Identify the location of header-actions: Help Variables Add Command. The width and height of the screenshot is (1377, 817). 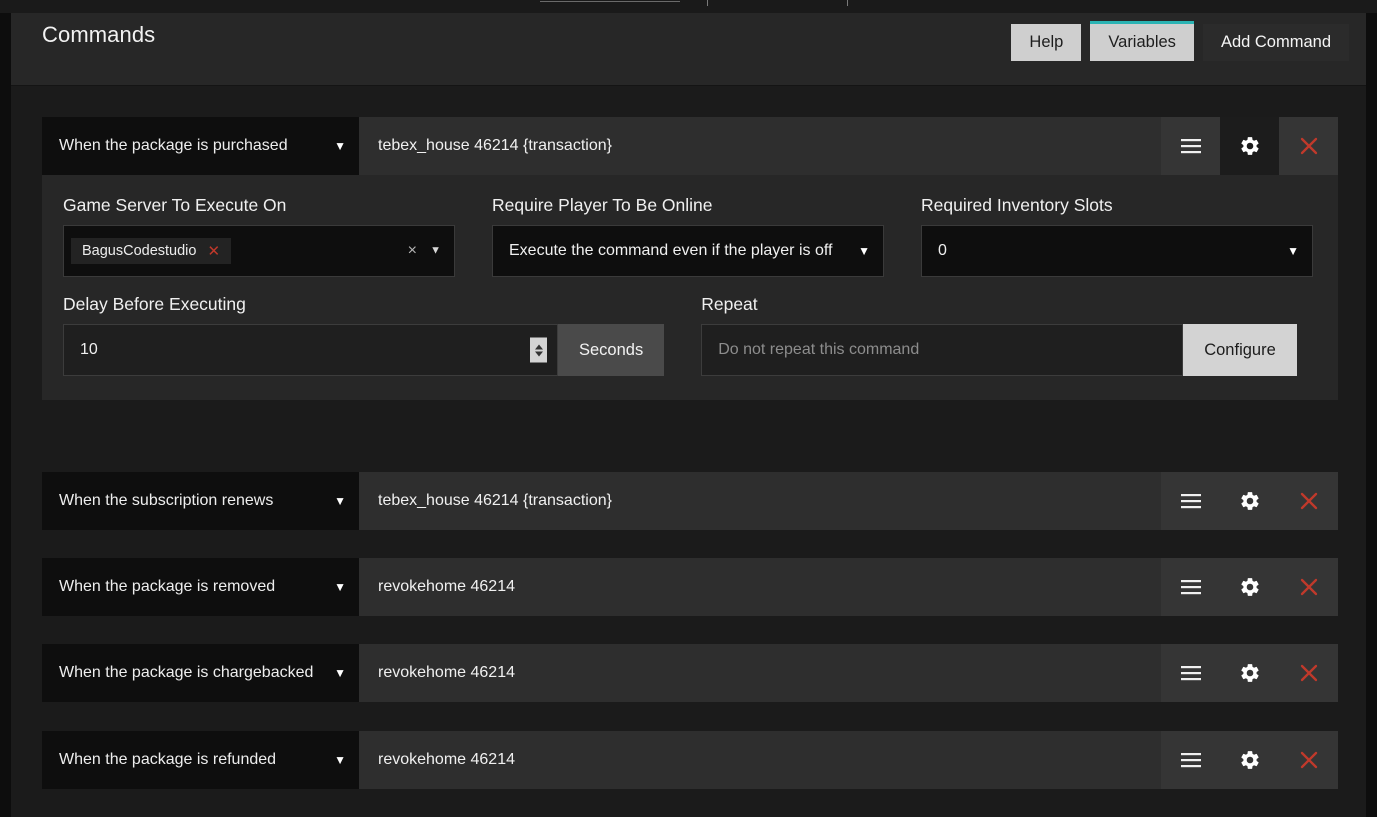
(1180, 41).